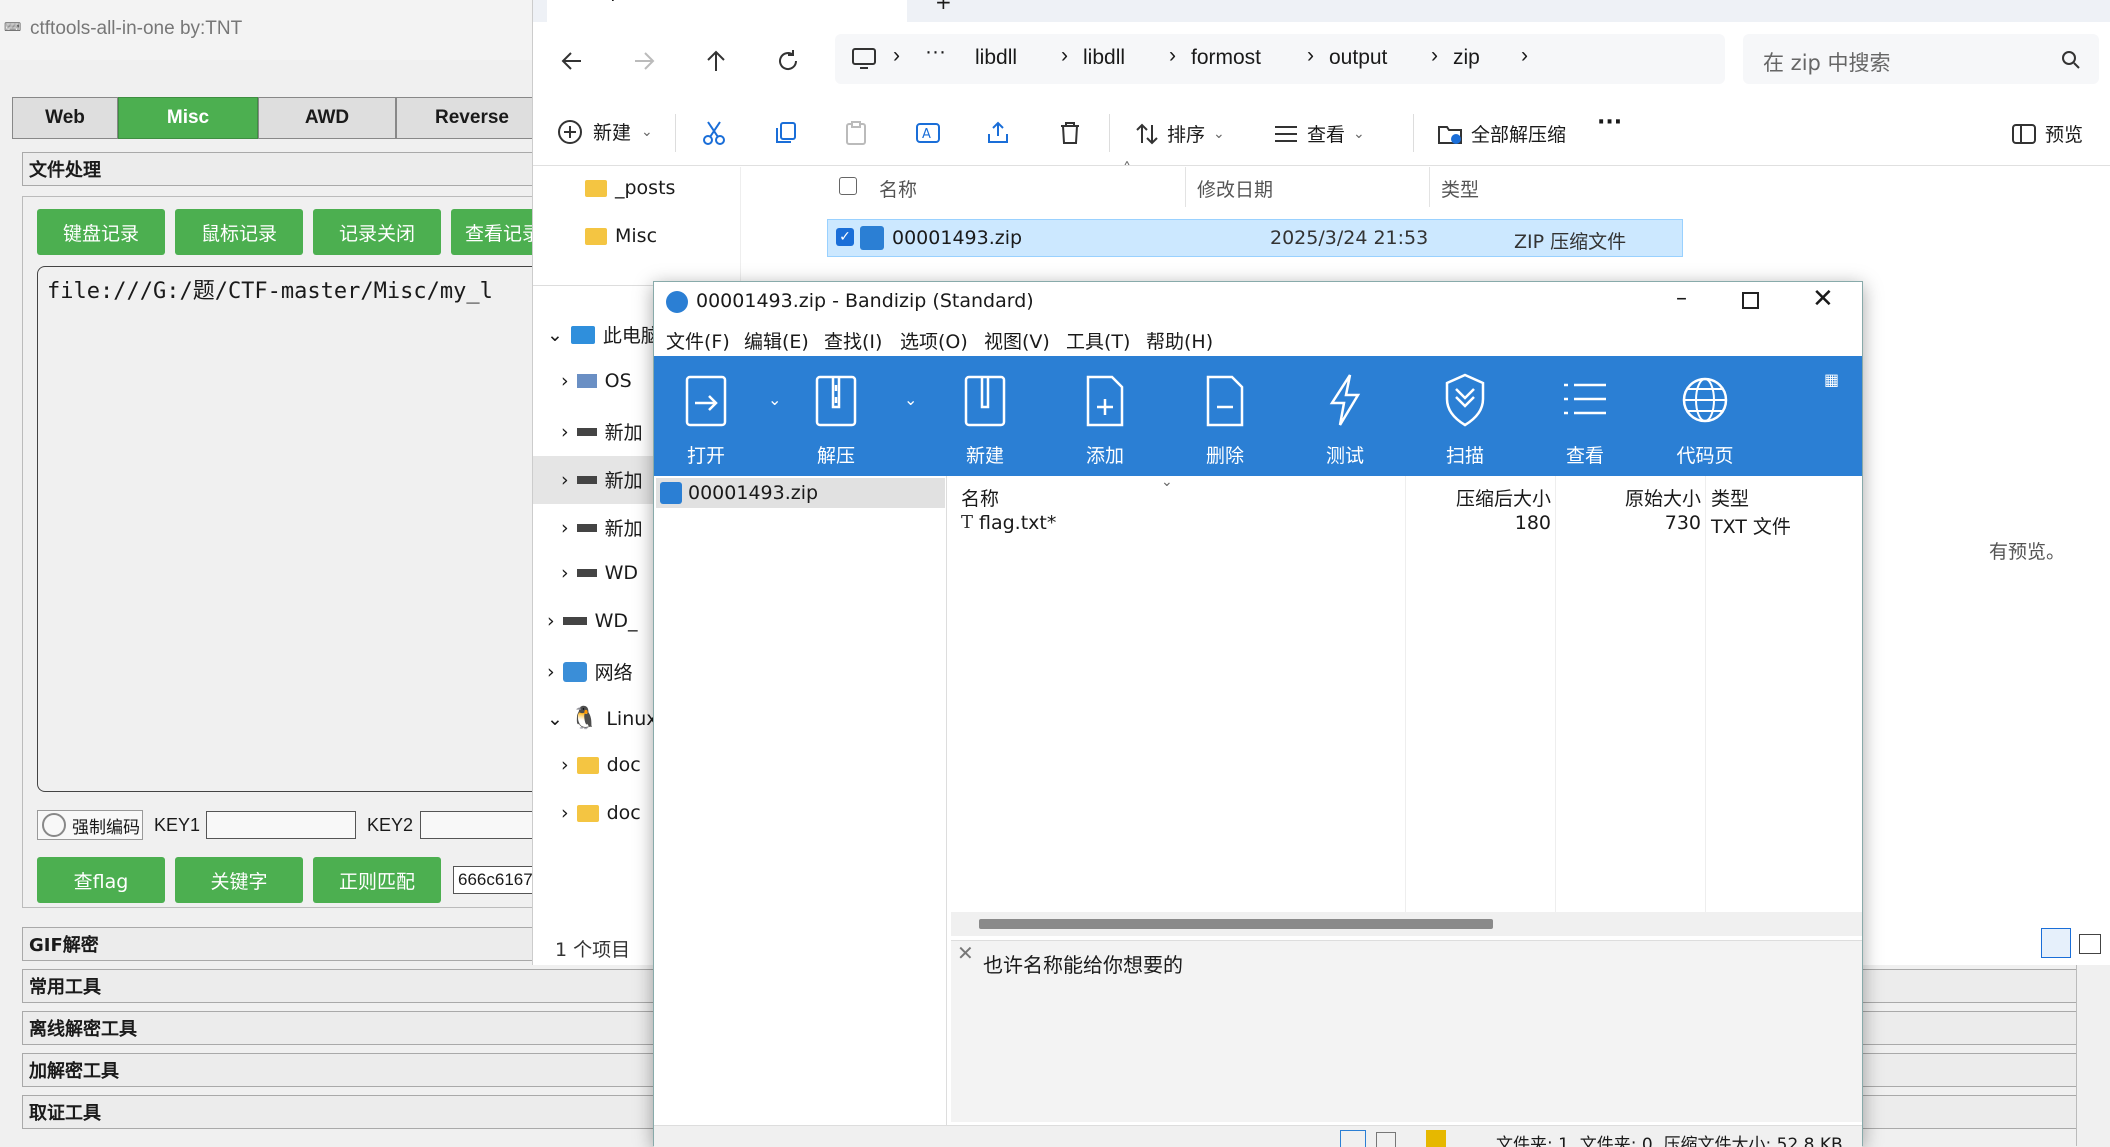 The height and width of the screenshot is (1147, 2110). Describe the element at coordinates (1609, 122) in the screenshot. I see `more-icon: ···` at that location.